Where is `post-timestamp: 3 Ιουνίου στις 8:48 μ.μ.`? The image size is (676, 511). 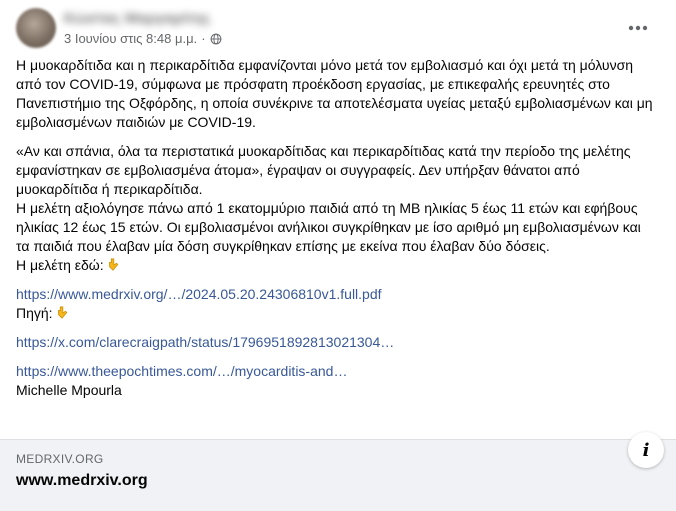 post-timestamp: 3 Ιουνίου στις 8:48 μ.μ. is located at coordinates (130, 38).